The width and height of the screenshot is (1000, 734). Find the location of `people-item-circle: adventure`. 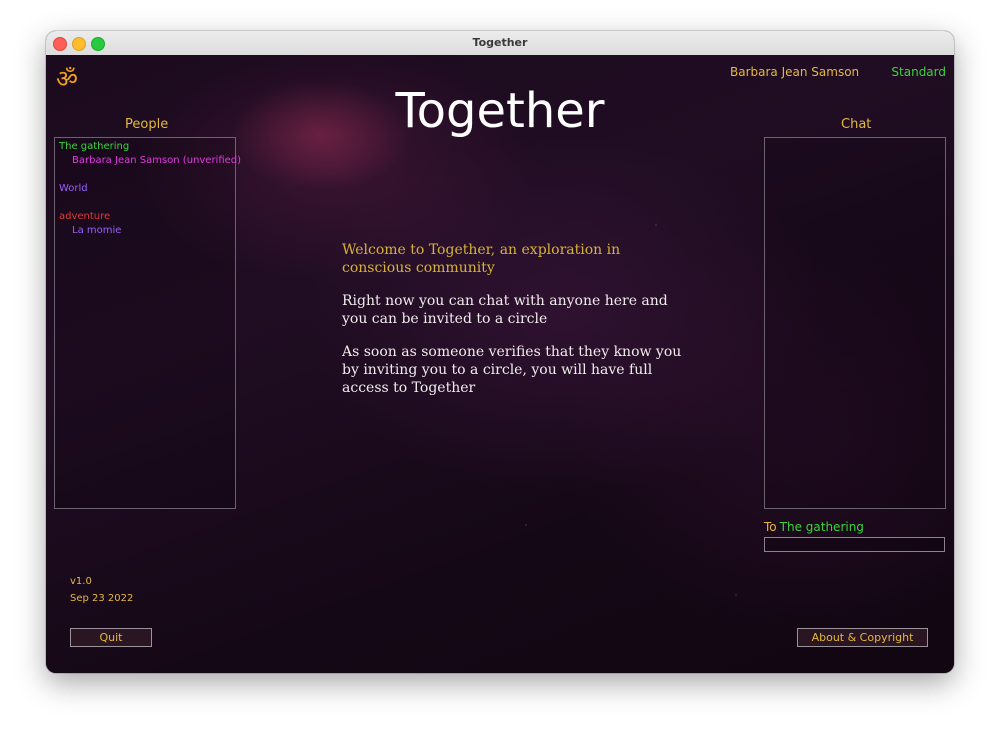

people-item-circle: adventure is located at coordinates (84, 217).